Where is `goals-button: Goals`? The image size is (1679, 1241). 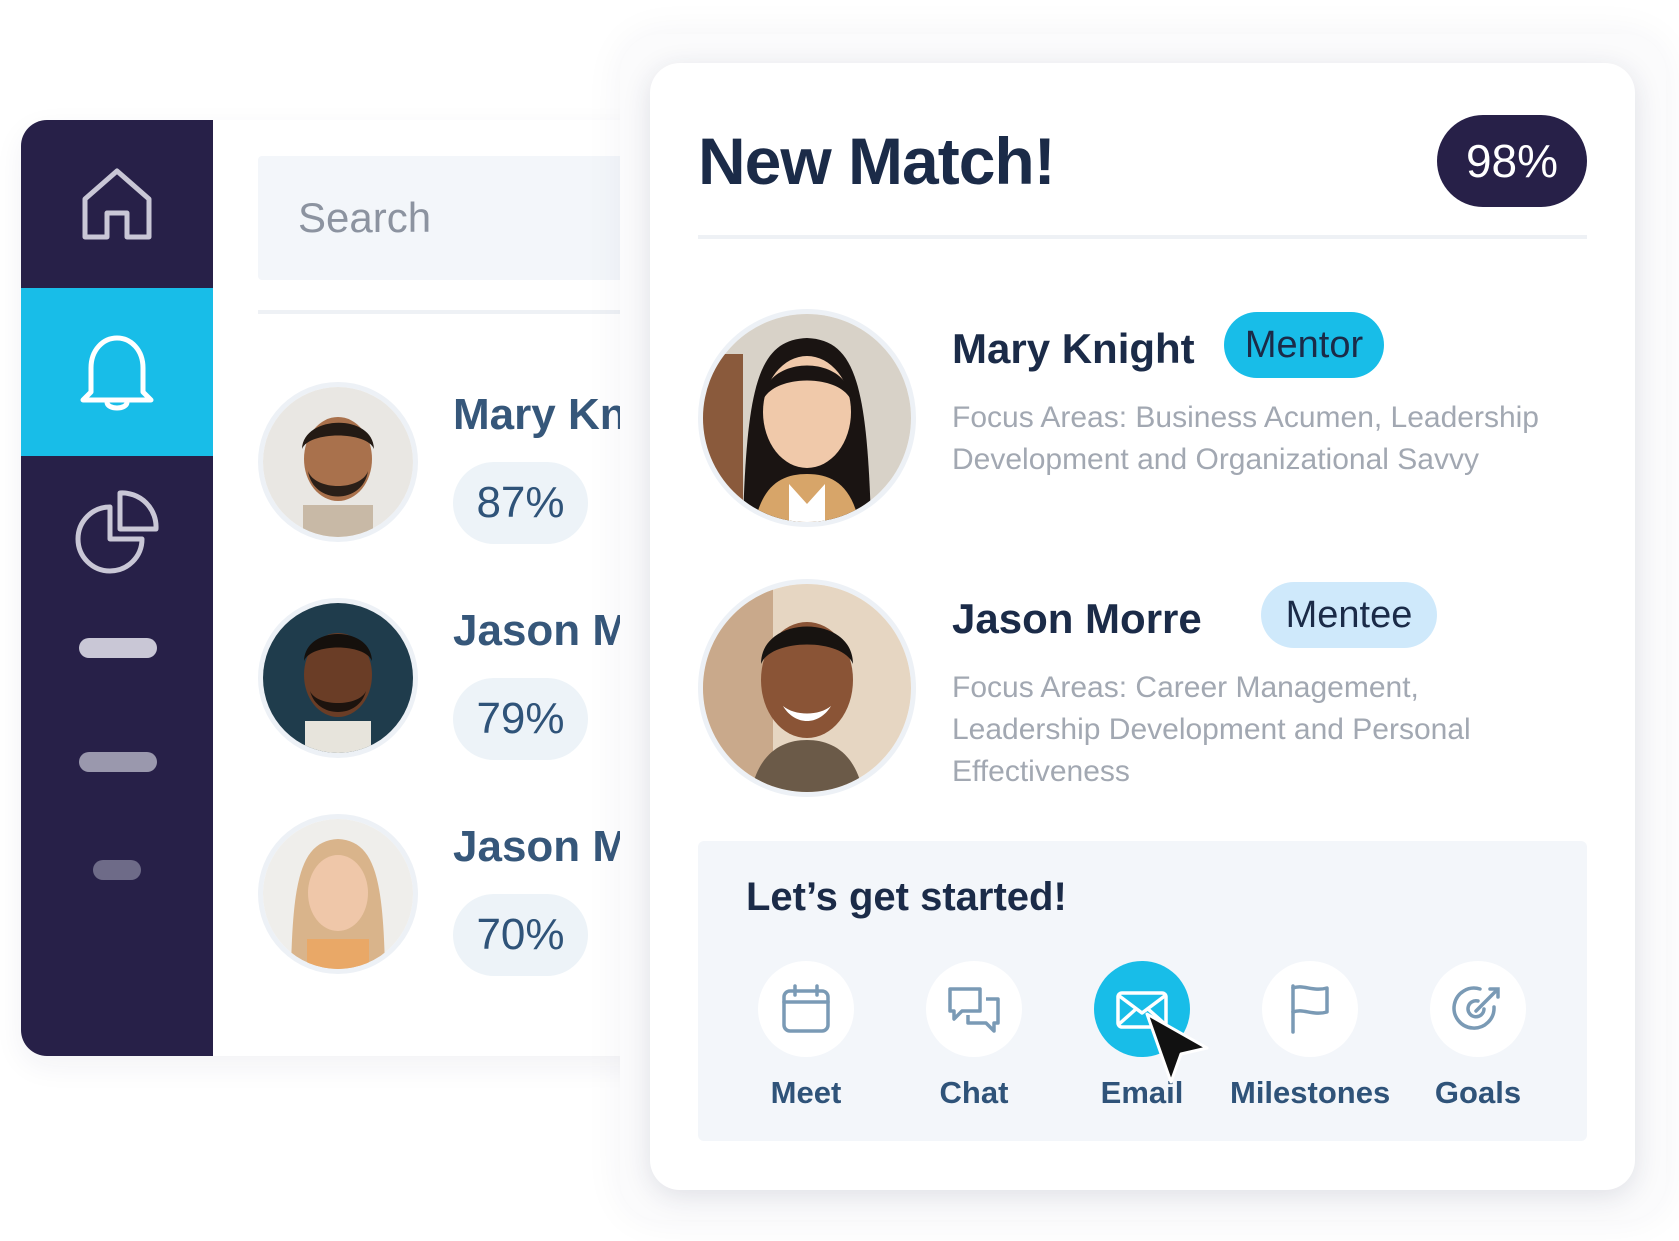 goals-button: Goals is located at coordinates (1478, 1036).